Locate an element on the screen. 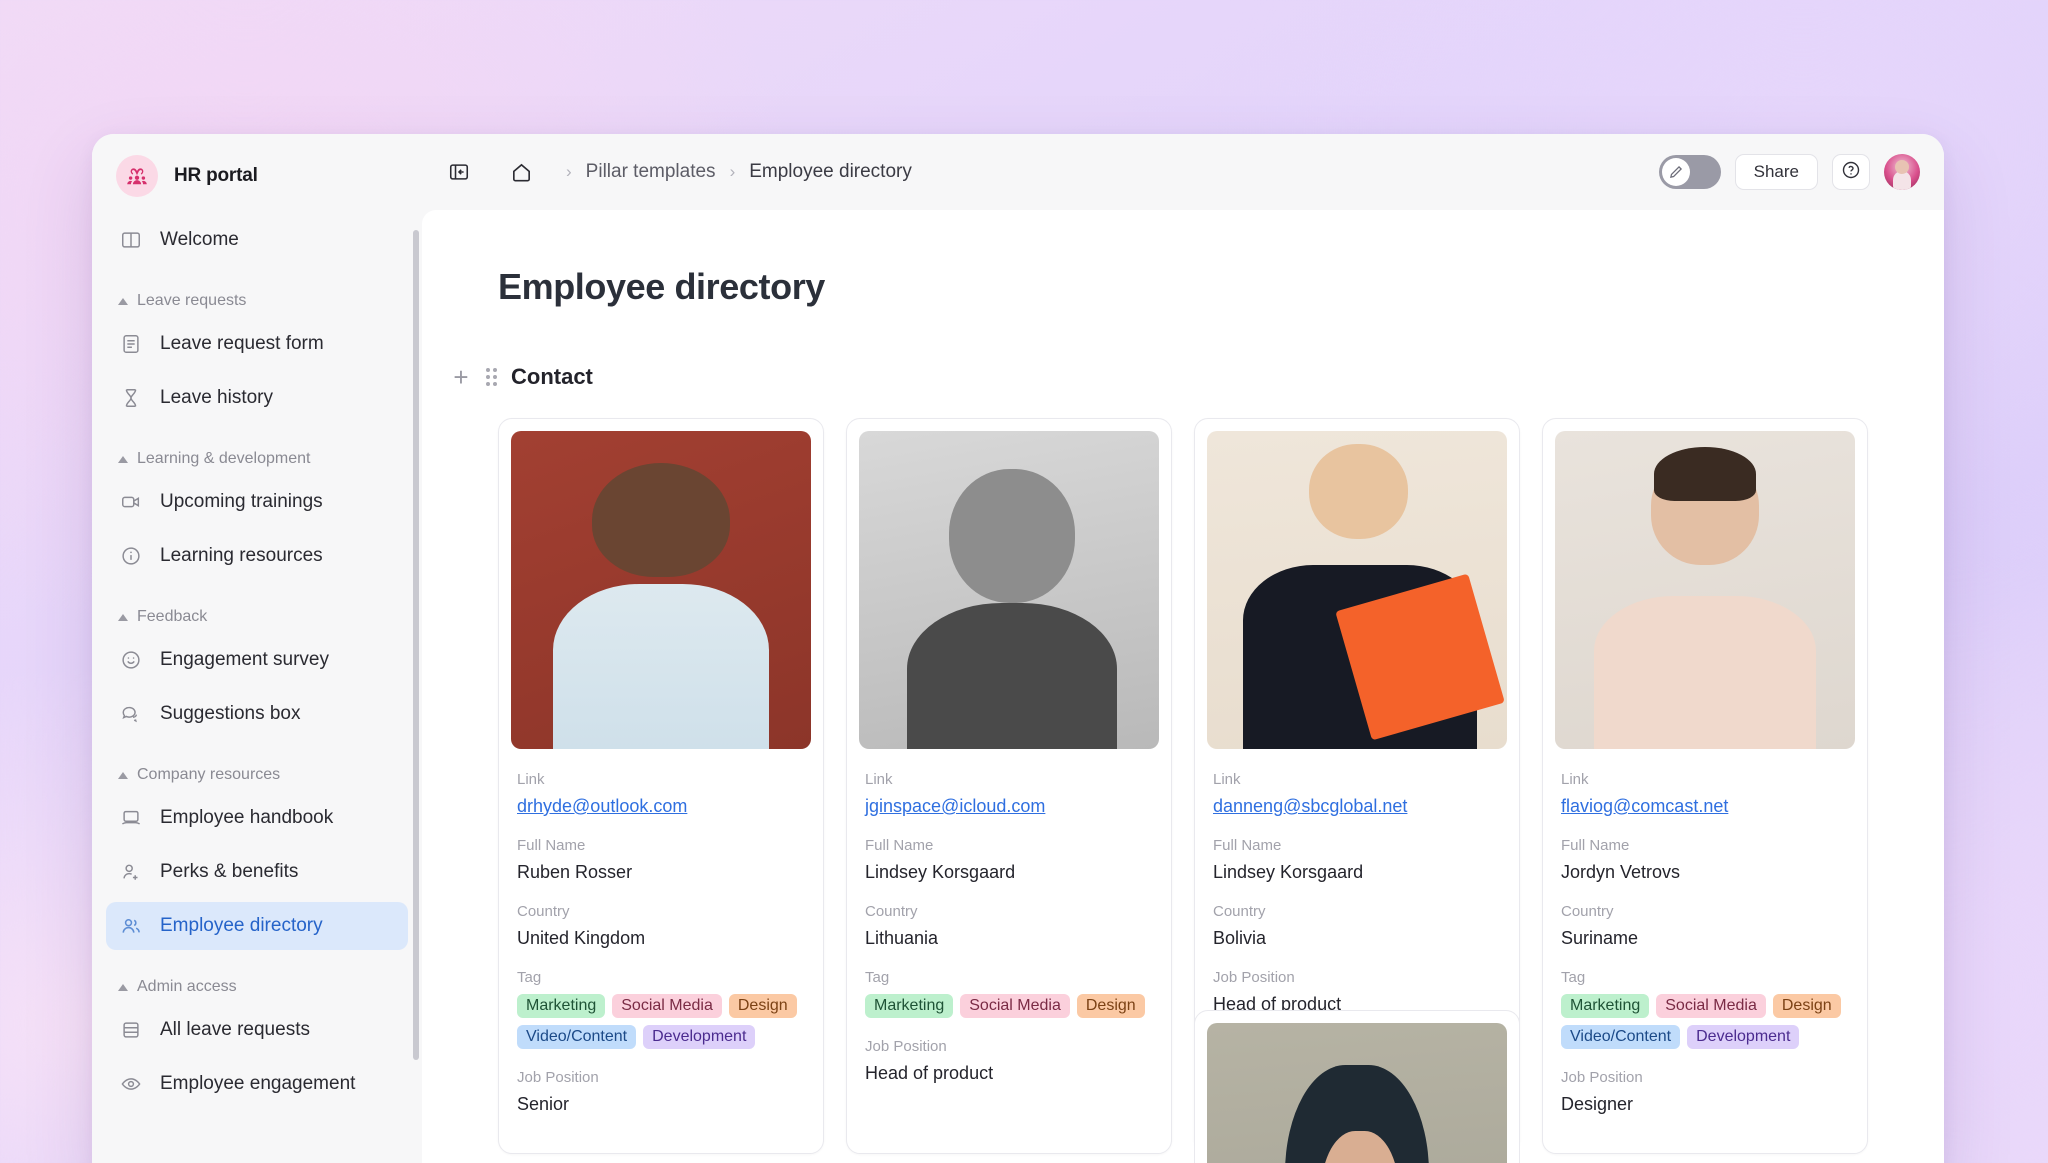  field-label-link: Link is located at coordinates (1227, 779).